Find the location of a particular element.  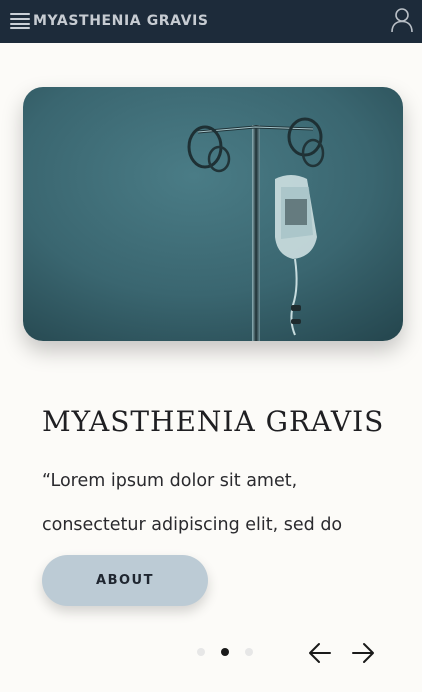

user-account-icon is located at coordinates (402, 20).